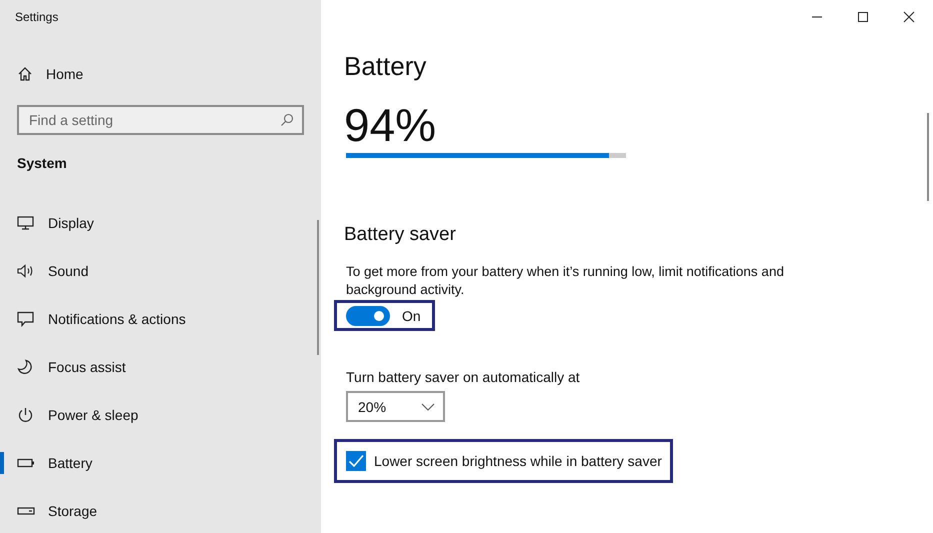 The width and height of the screenshot is (933, 533). Describe the element at coordinates (909, 17) in the screenshot. I see `close-icon` at that location.